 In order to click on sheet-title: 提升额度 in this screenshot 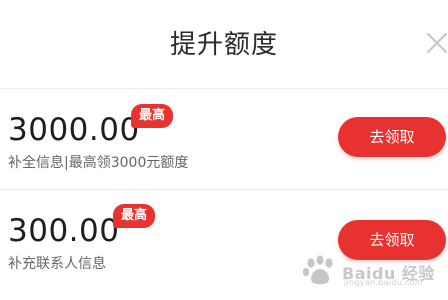, I will do `click(223, 45)`.